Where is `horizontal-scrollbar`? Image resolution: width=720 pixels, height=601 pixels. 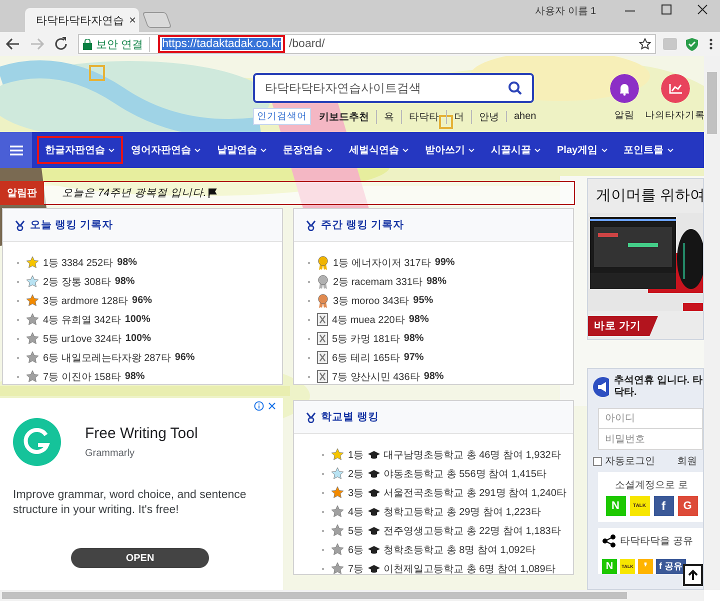 horizontal-scrollbar is located at coordinates (352, 595).